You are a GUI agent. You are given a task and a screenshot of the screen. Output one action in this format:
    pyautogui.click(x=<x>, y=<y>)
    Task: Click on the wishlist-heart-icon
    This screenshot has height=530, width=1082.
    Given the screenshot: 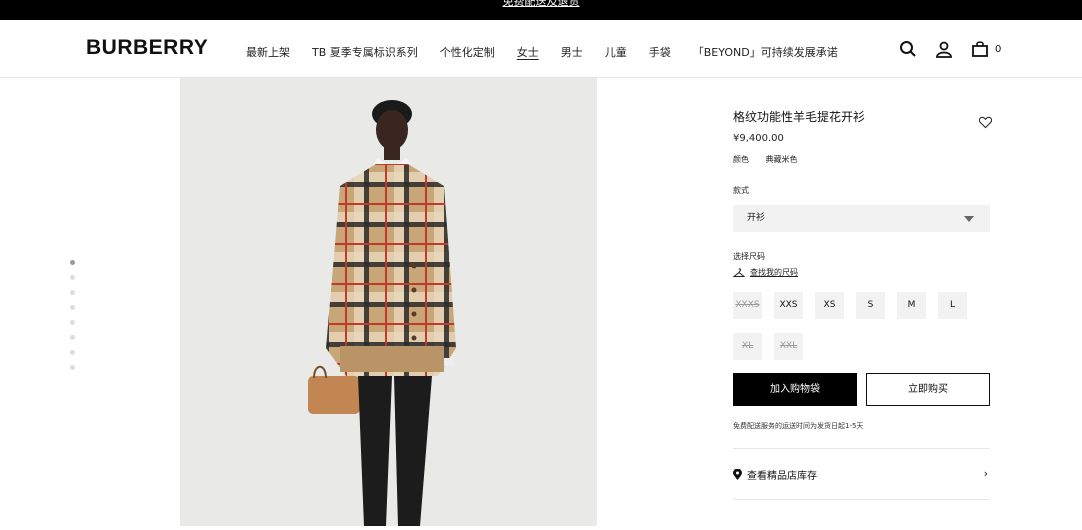 What is the action you would take?
    pyautogui.click(x=985, y=121)
    